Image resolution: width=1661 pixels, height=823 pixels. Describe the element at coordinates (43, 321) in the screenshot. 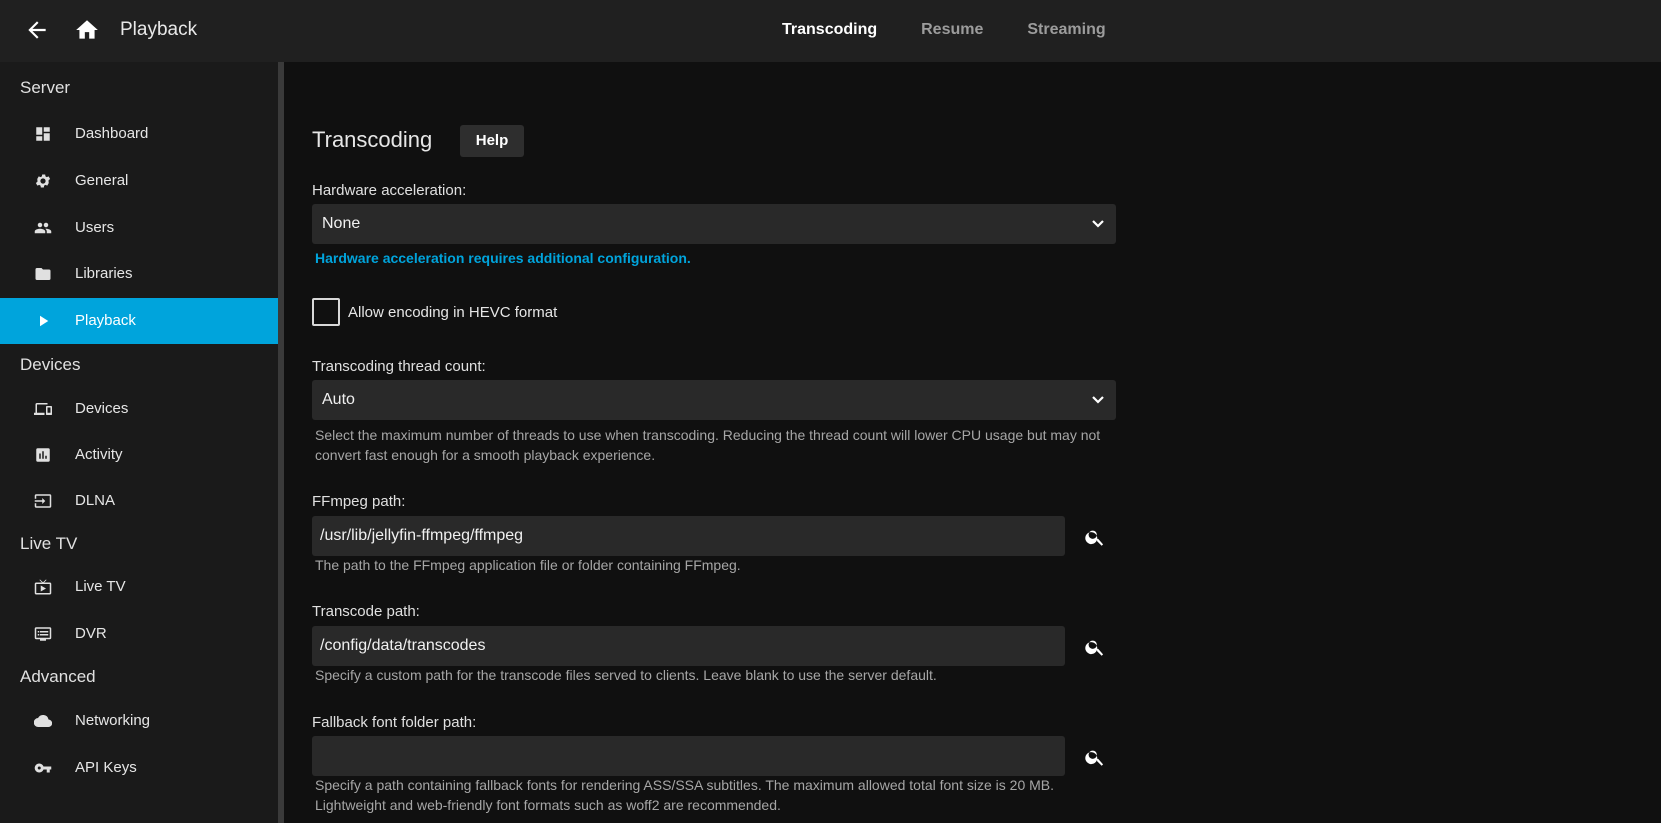

I see `play-icon` at that location.